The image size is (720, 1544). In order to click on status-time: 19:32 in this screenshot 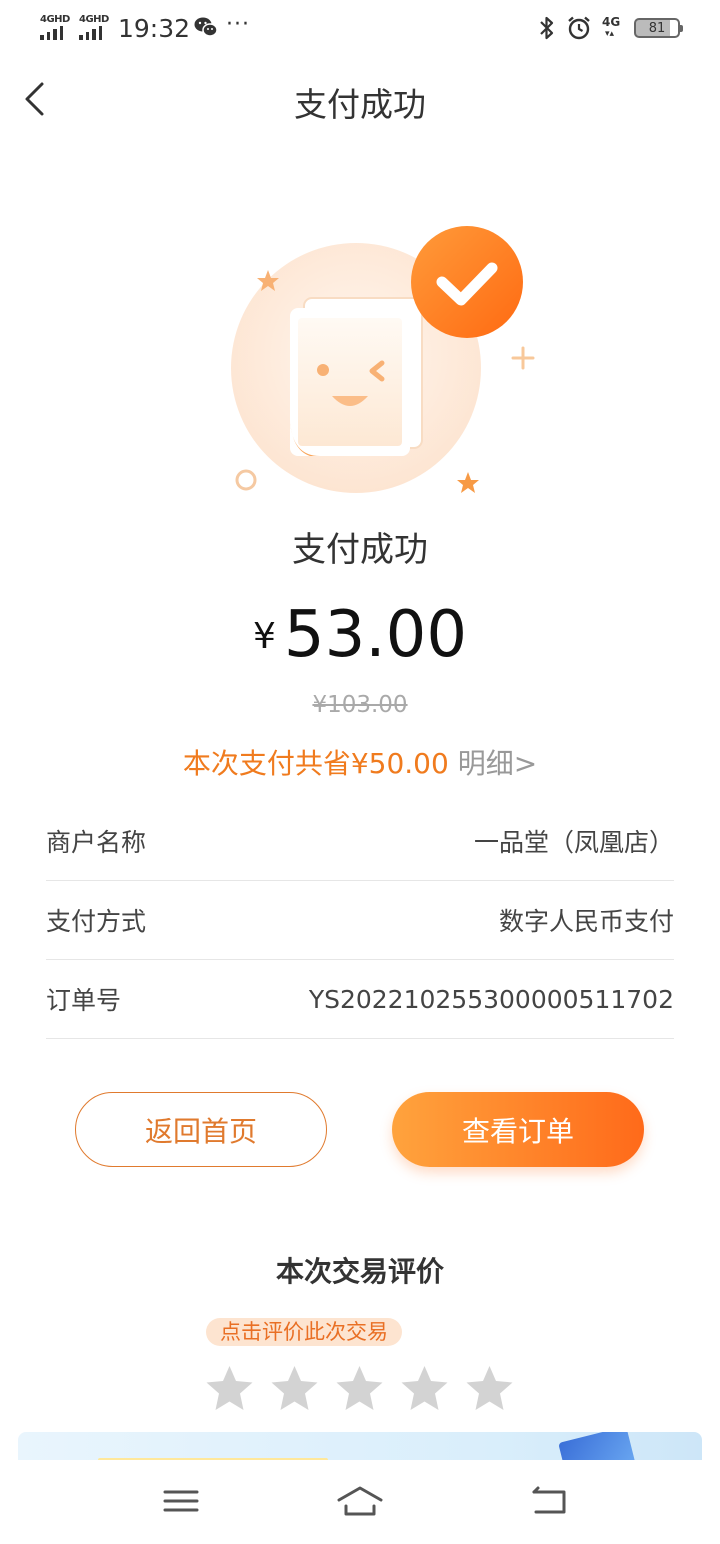, I will do `click(154, 28)`.